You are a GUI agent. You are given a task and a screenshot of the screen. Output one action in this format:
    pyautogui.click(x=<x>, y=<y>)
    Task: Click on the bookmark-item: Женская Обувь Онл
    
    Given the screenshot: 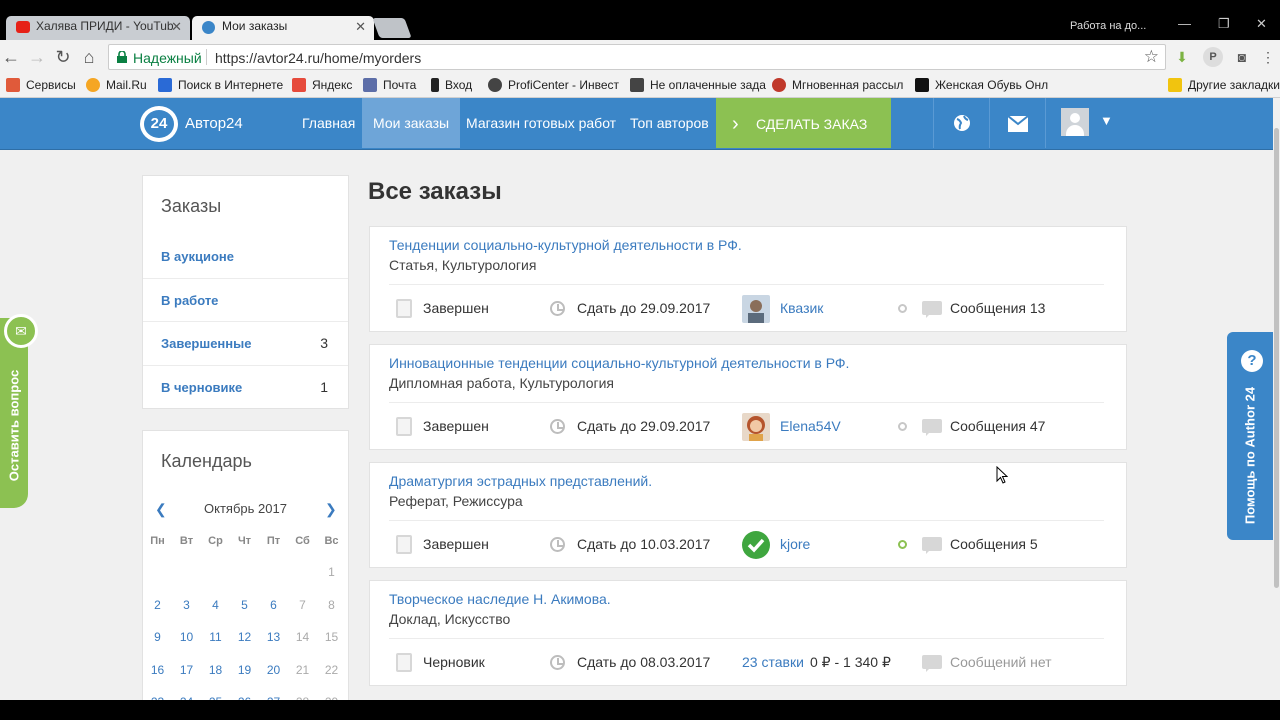 What is the action you would take?
    pyautogui.click(x=981, y=85)
    